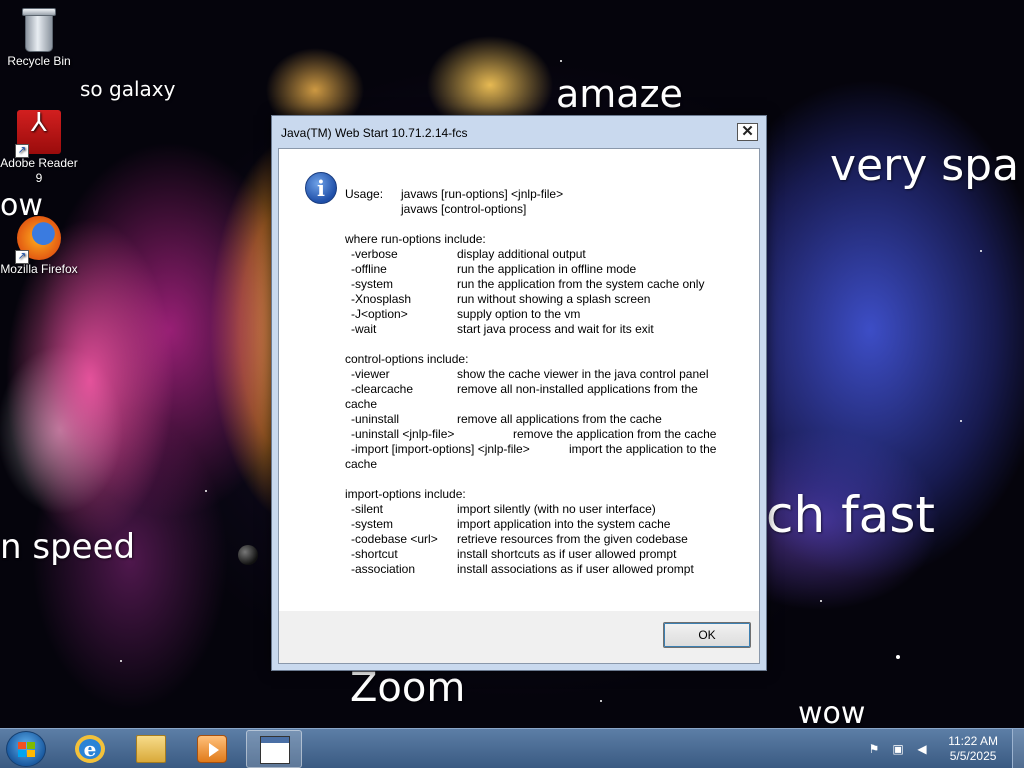  What do you see at coordinates (519, 132) in the screenshot?
I see `dialog-titlebar: Java(TM) Web Start 10.71.2.14-fcs ✕` at bounding box center [519, 132].